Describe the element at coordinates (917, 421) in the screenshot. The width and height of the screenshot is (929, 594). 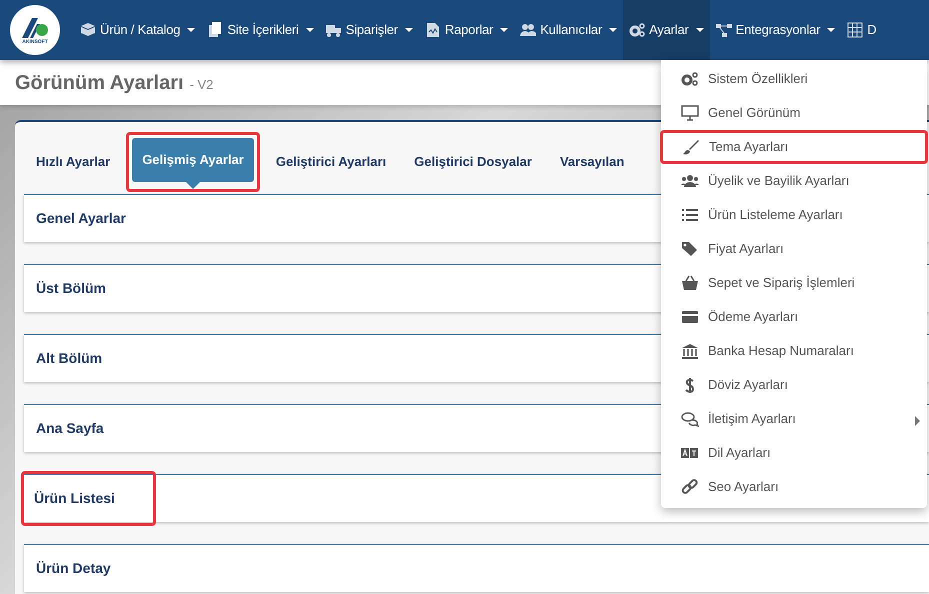
I see `submenu-caret-icon` at that location.